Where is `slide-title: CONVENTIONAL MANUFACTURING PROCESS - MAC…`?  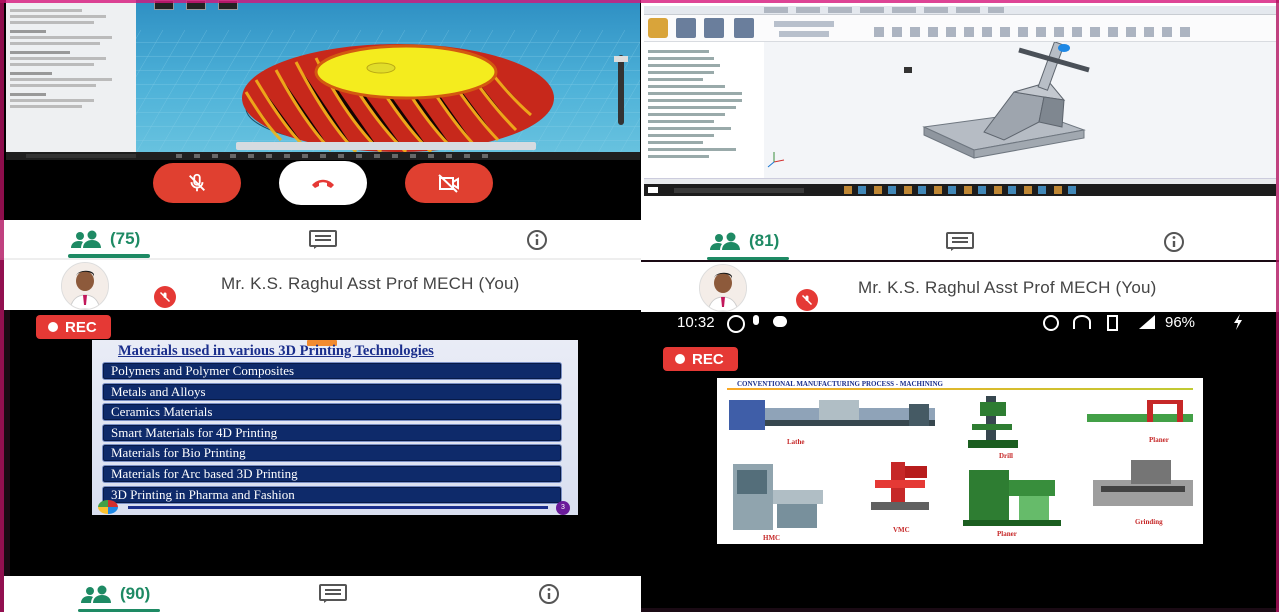 slide-title: CONVENTIONAL MANUFACTURING PROCESS - MAC… is located at coordinates (840, 384).